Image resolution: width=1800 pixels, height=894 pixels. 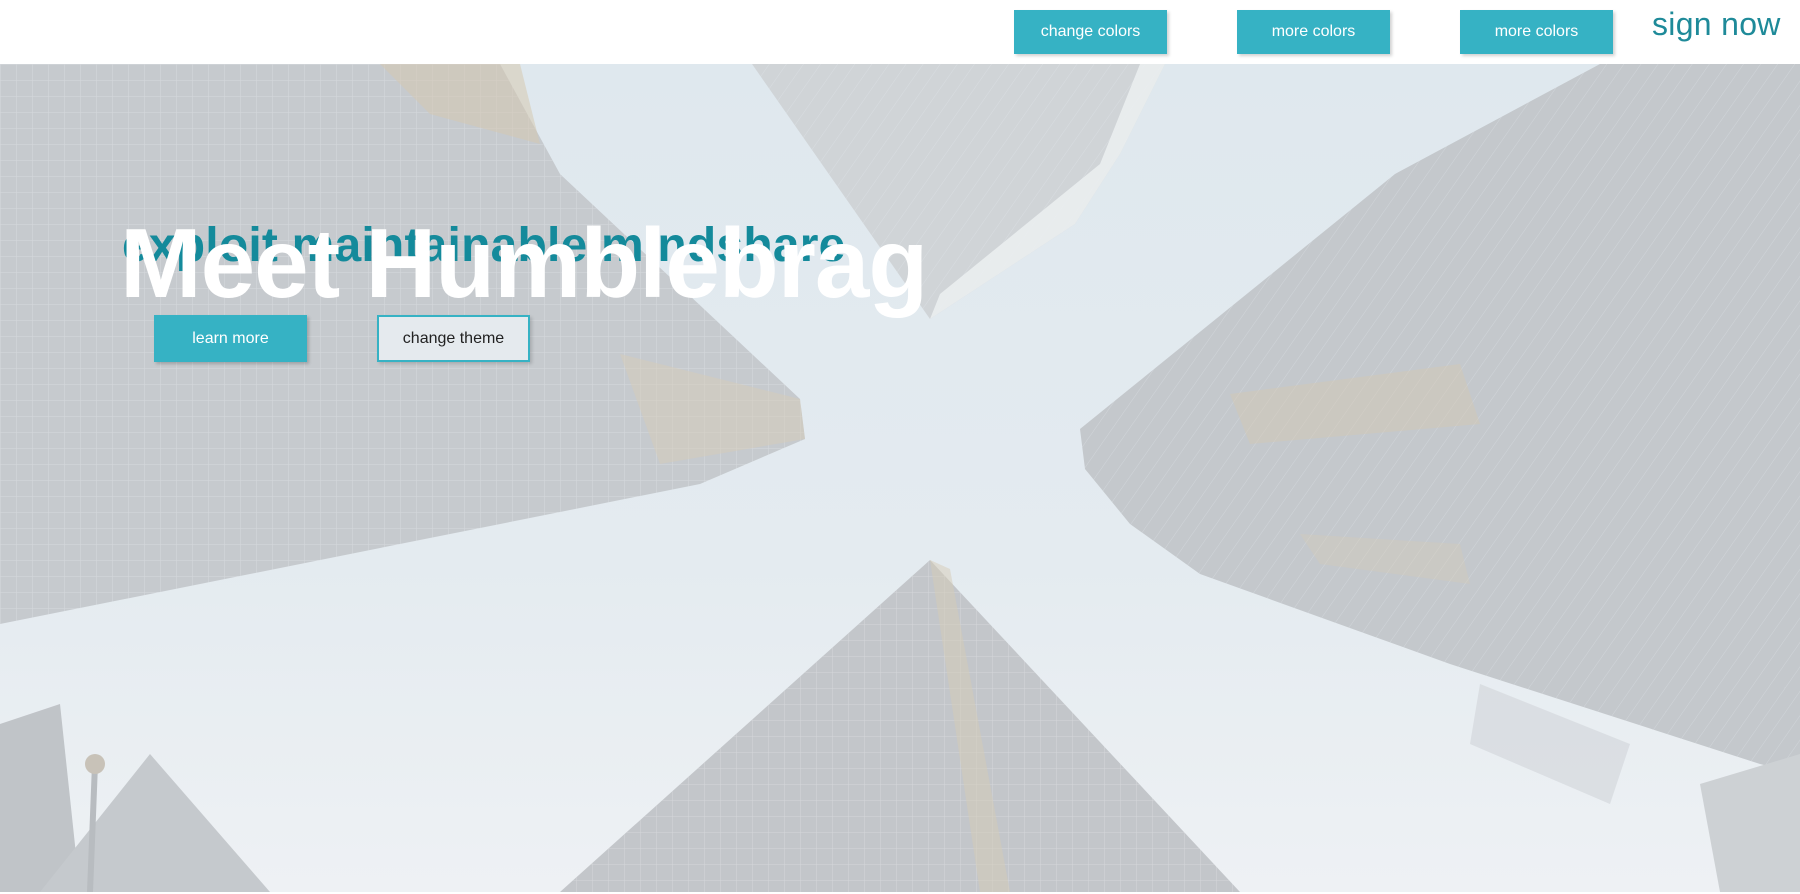 I want to click on change-colors-button: change colors, so click(x=1090, y=32).